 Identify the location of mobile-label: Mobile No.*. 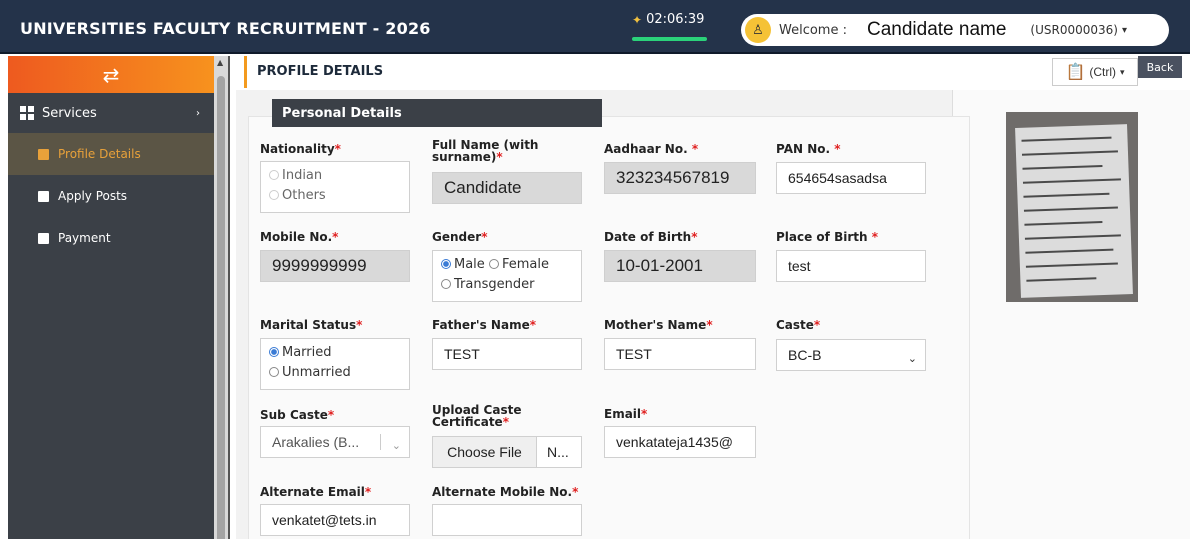
(299, 237).